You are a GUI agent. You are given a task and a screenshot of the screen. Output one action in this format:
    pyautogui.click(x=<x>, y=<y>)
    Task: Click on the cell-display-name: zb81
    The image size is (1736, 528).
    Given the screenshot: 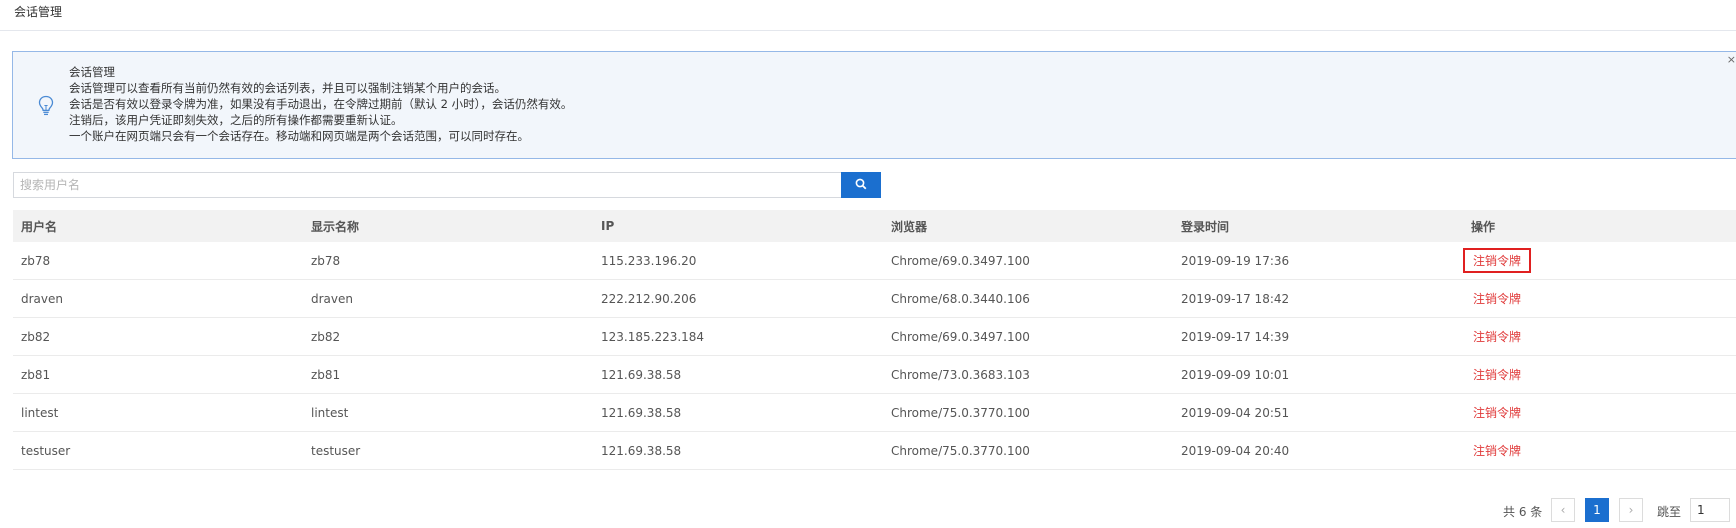 What is the action you would take?
    pyautogui.click(x=326, y=374)
    